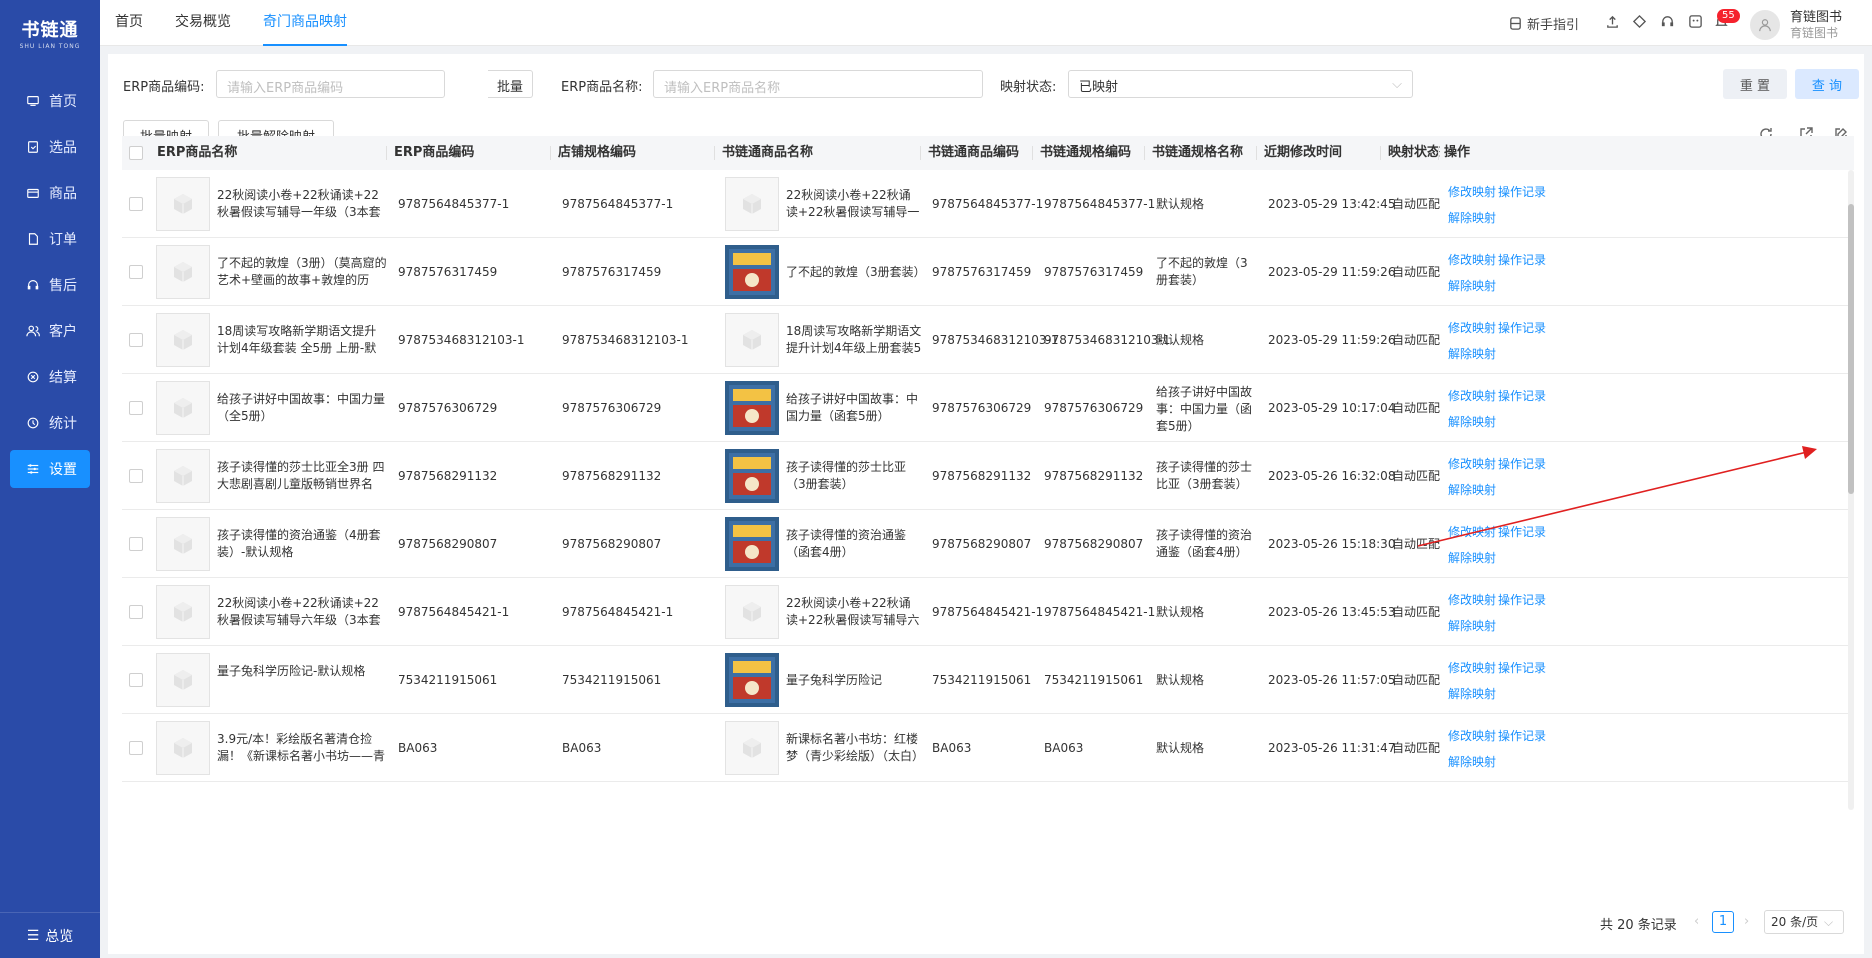 The image size is (1872, 958). I want to click on upload-icon, so click(1612, 21).